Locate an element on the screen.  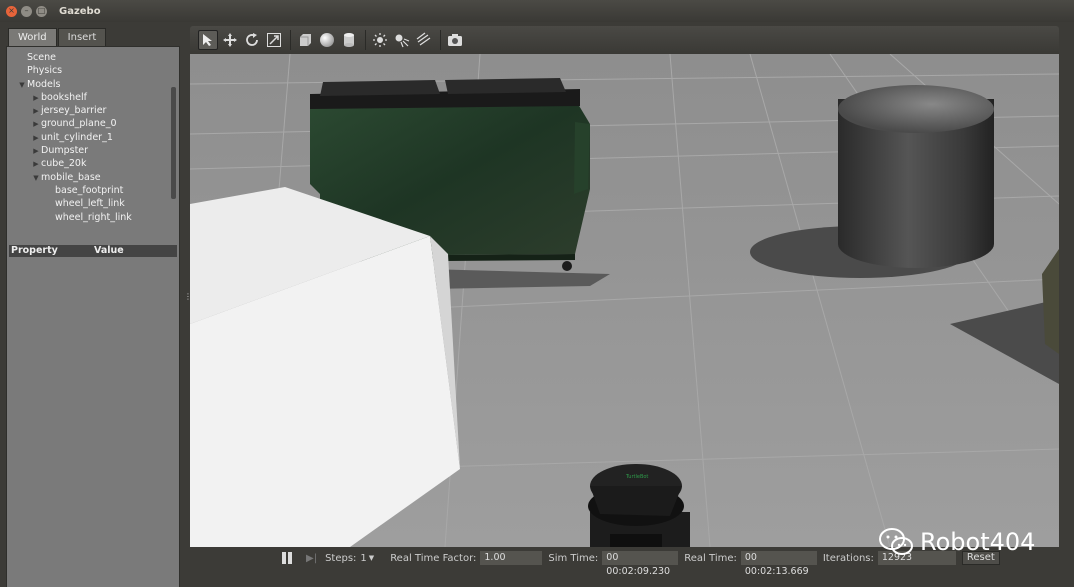
property-column-header: Property is located at coordinates (34, 250).